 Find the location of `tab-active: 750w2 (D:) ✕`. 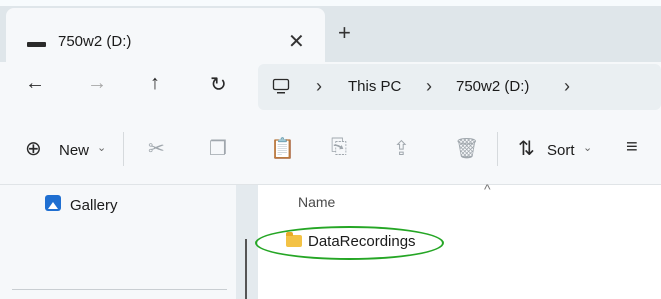

tab-active: 750w2 (D:) ✕ is located at coordinates (165, 35).